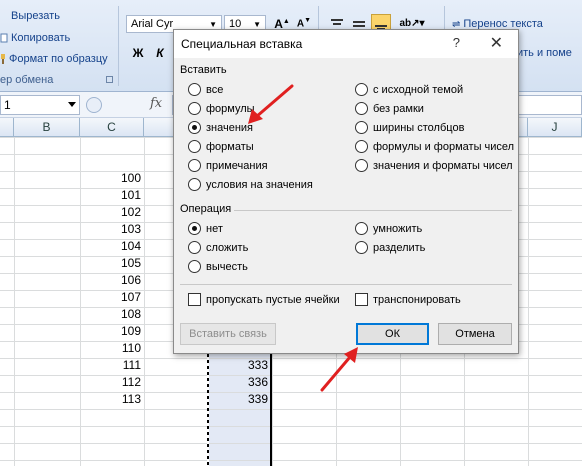 This screenshot has height=466, width=582. Describe the element at coordinates (271, 104) in the screenshot. I see `annotation-arrow-values` at that location.